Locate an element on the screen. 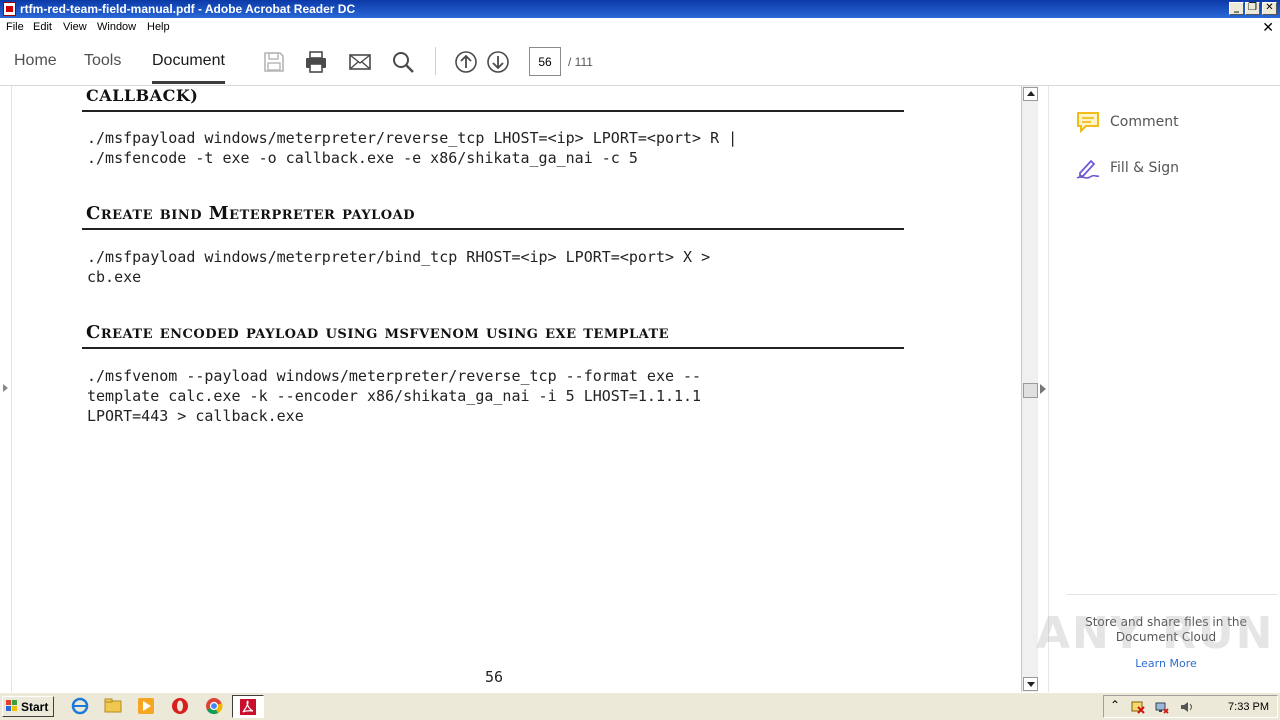 The image size is (1280, 720). menu-view: View is located at coordinates (75, 27).